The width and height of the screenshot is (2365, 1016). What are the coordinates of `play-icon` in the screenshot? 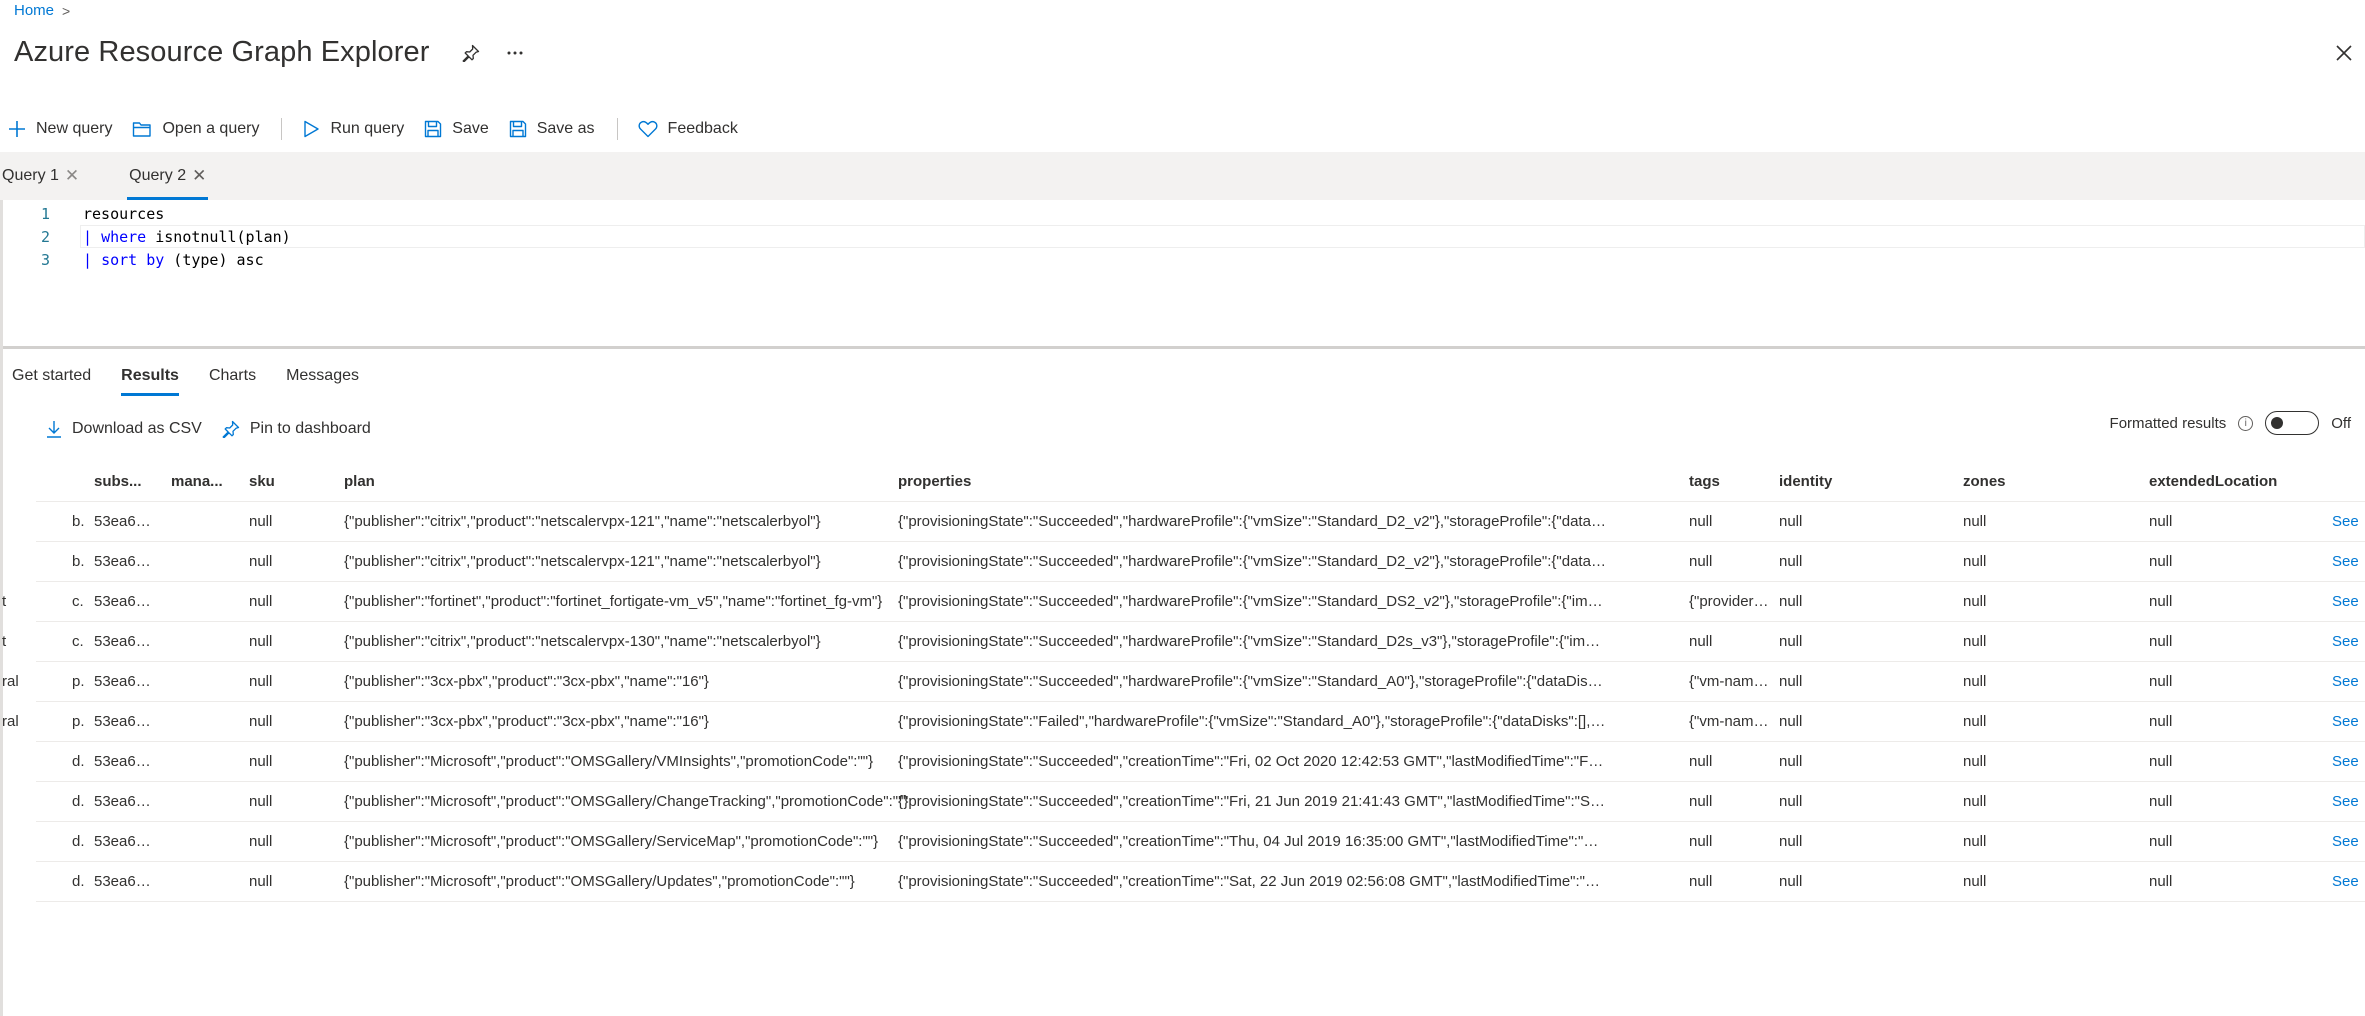 It's located at (312, 129).